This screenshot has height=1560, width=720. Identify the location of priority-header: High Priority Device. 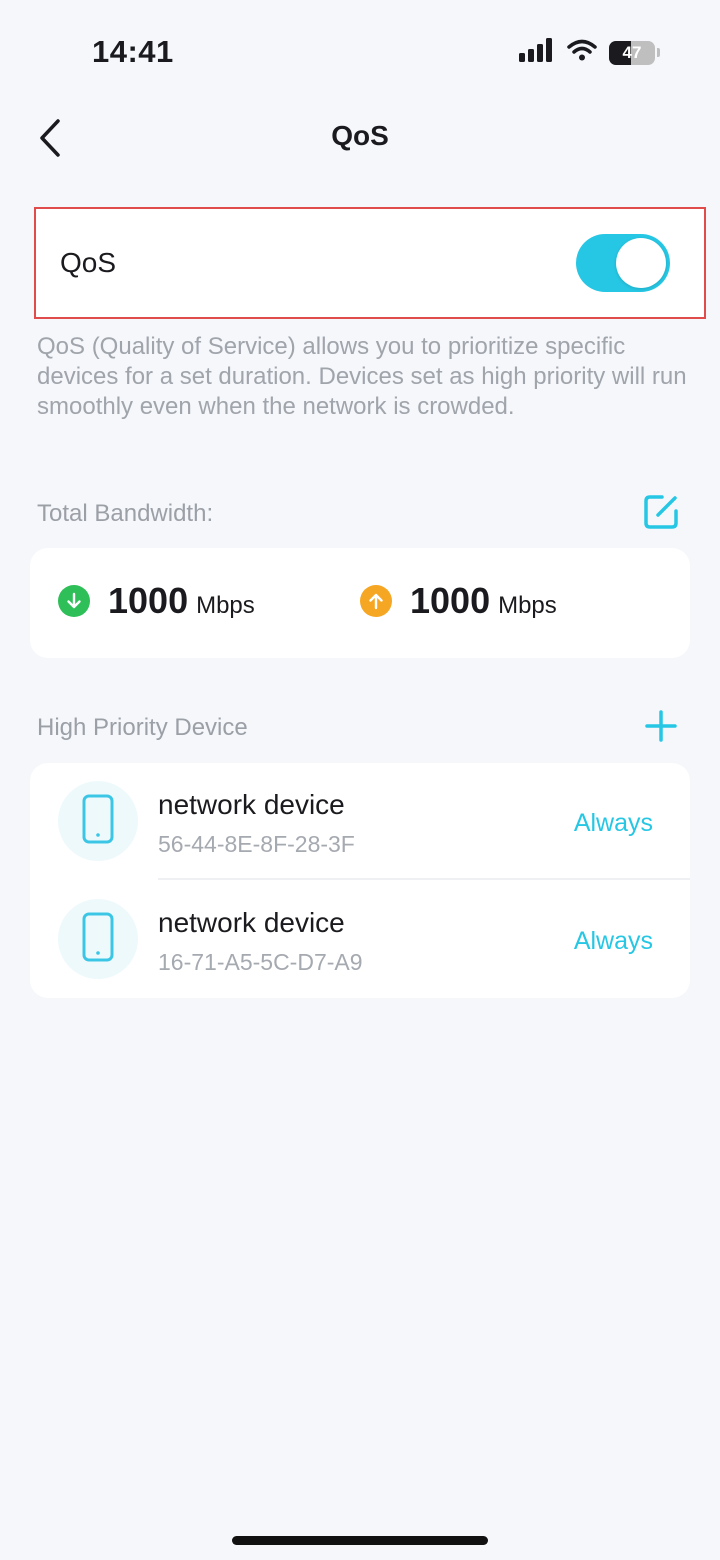
(360, 728).